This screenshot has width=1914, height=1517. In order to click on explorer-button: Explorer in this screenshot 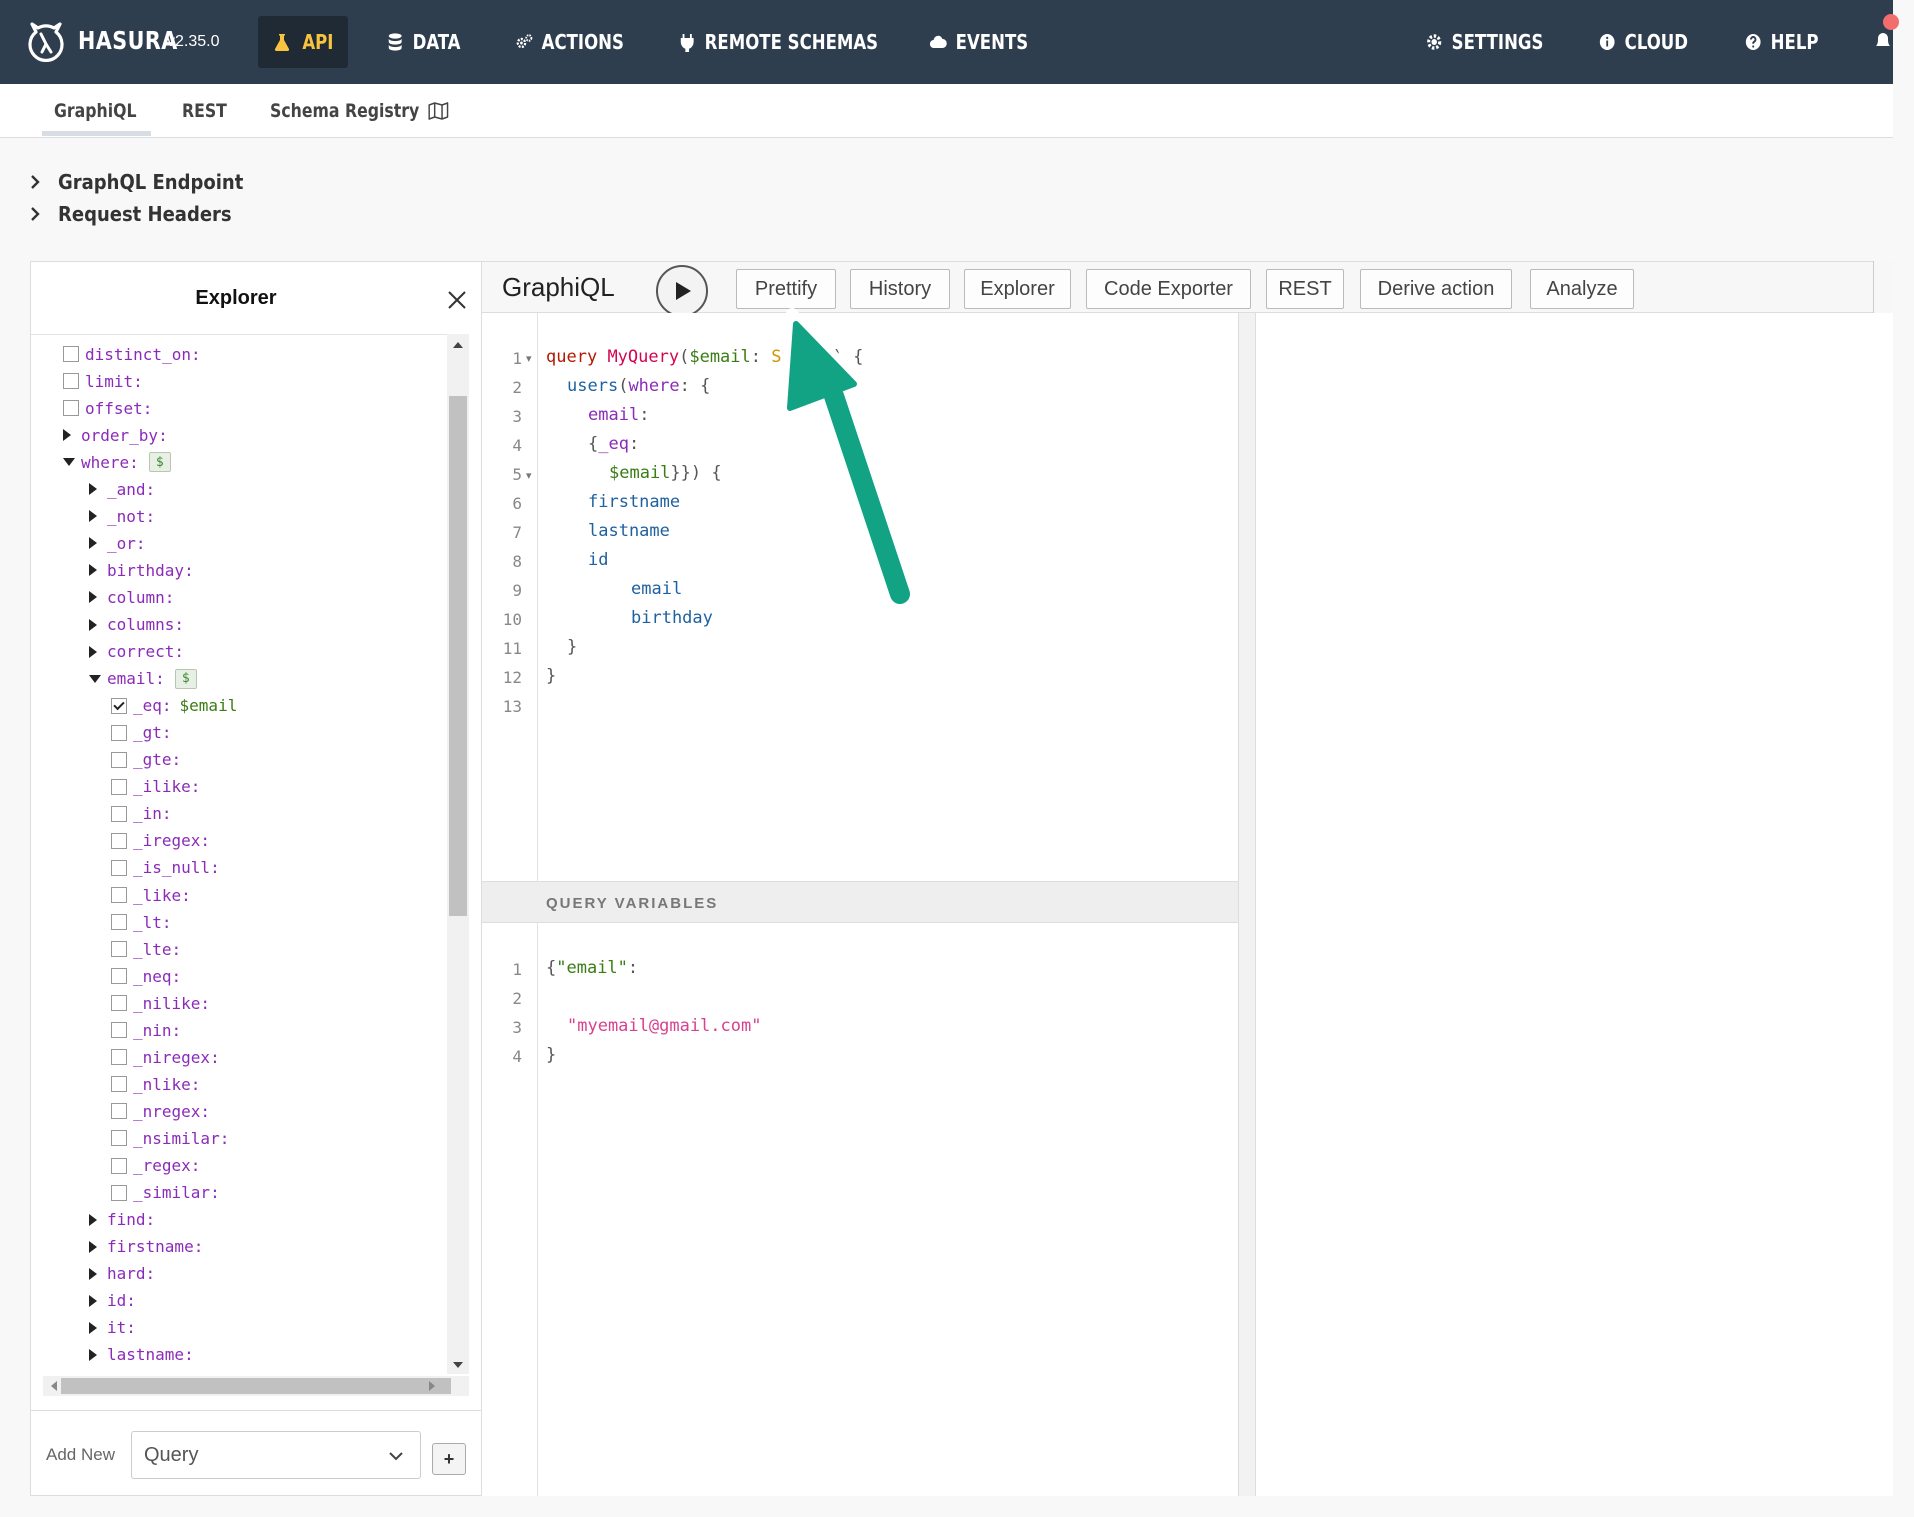, I will do `click(1017, 289)`.